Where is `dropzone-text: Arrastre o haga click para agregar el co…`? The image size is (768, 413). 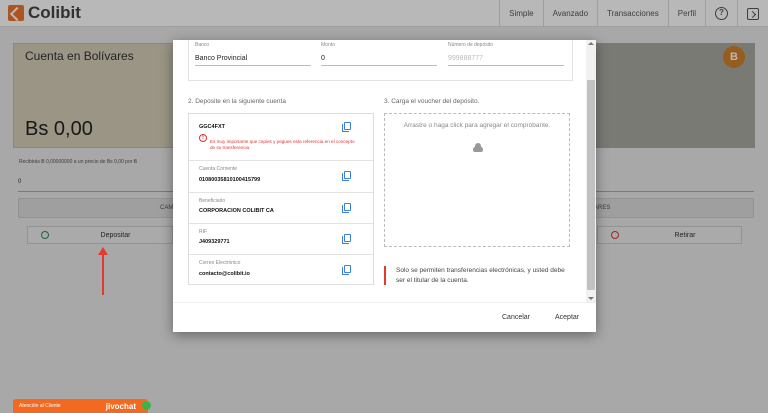
dropzone-text: Arrastre o haga click para agregar el co… is located at coordinates (477, 125).